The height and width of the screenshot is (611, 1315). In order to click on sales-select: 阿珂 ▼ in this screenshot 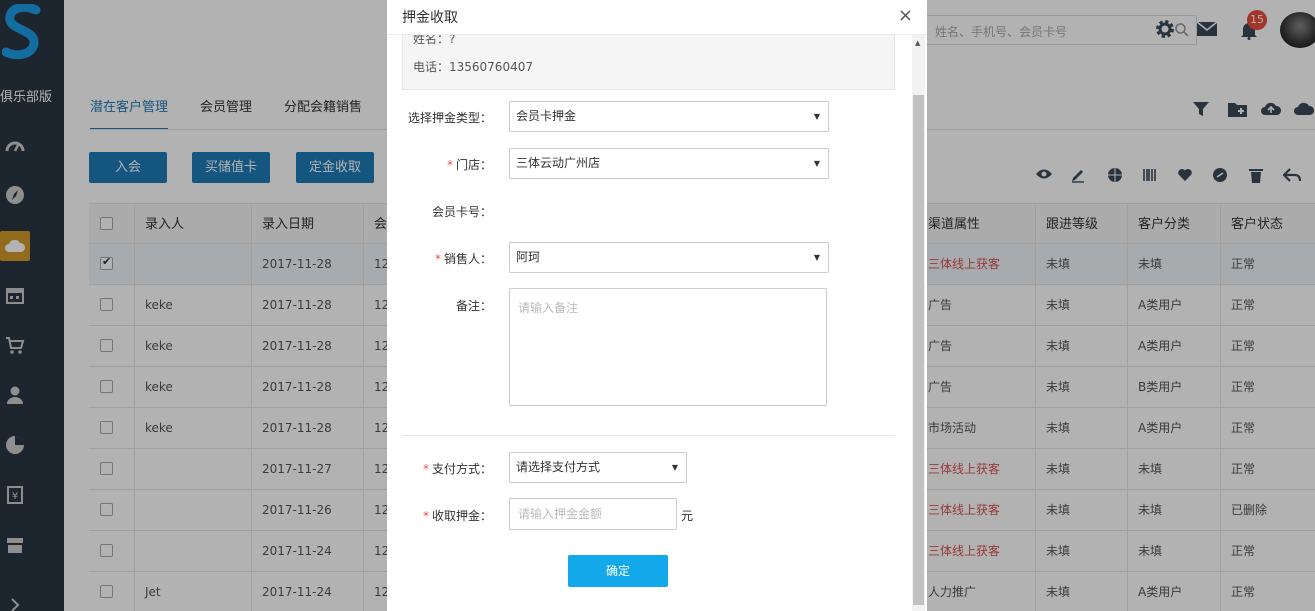, I will do `click(669, 257)`.